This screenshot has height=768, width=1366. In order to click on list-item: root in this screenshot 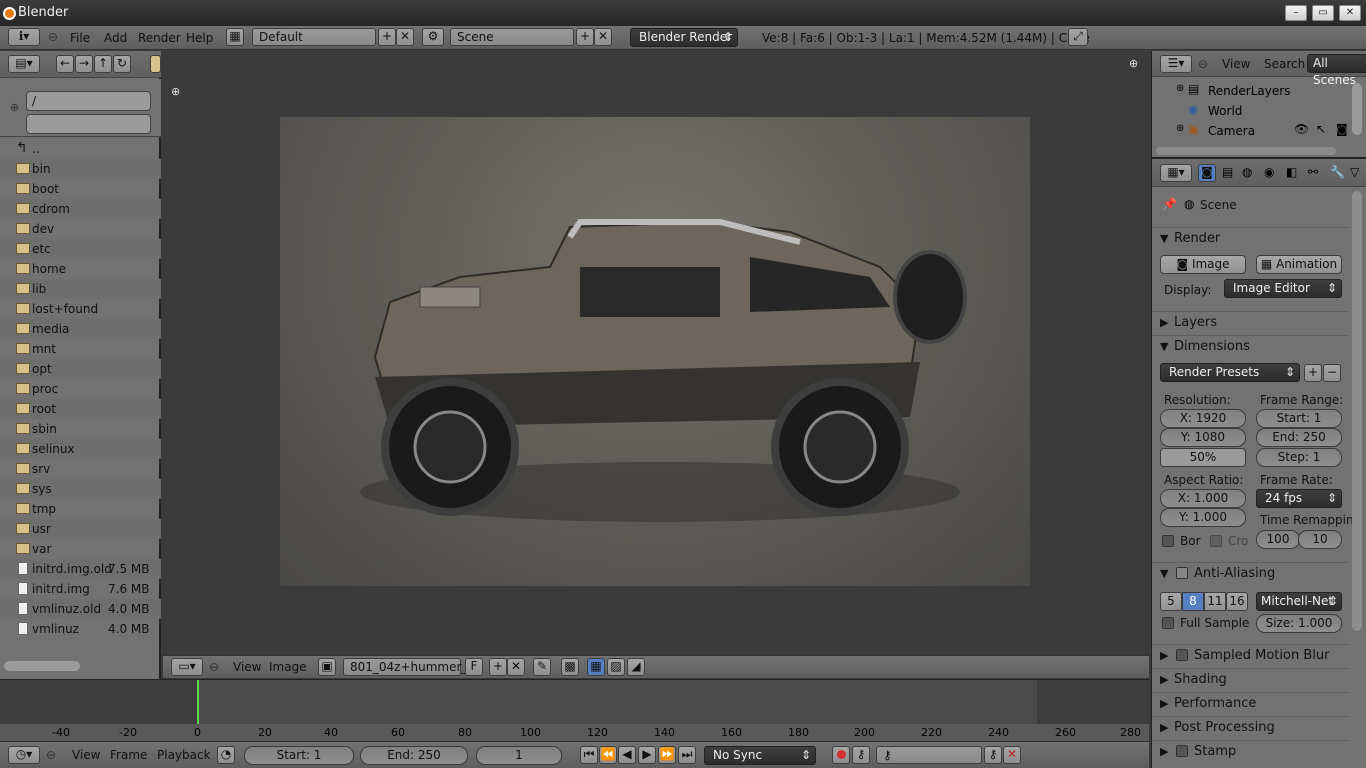, I will do `click(80, 409)`.